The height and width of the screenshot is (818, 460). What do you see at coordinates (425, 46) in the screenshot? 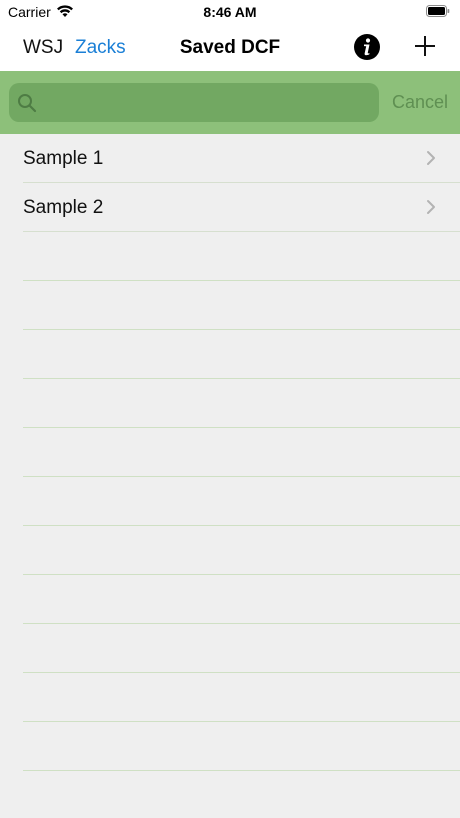
I see `plus-icon` at bounding box center [425, 46].